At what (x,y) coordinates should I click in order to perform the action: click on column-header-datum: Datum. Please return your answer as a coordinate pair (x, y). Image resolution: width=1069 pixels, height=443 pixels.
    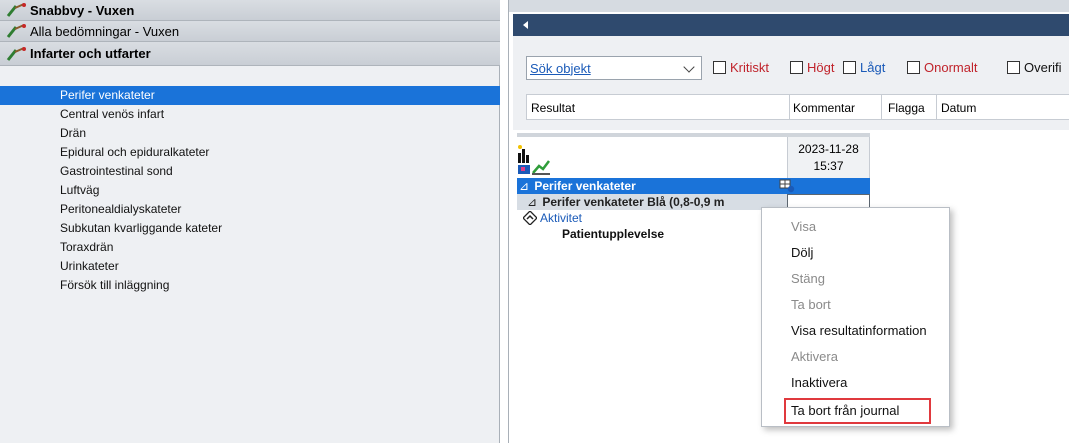
    Looking at the image, I should click on (958, 108).